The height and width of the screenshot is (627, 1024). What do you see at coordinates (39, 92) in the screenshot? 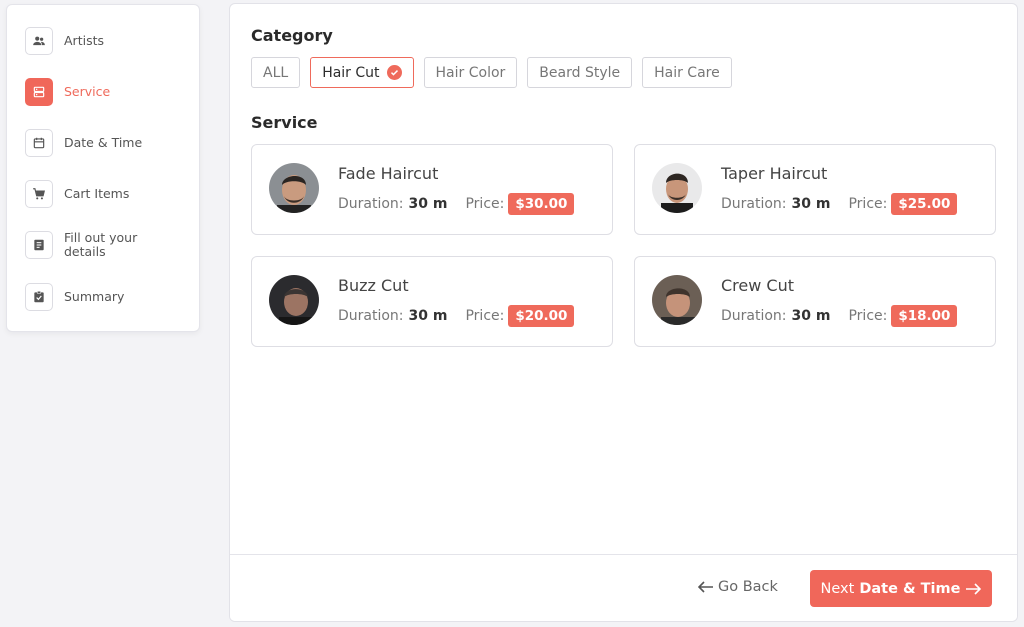
I see `service-icon` at bounding box center [39, 92].